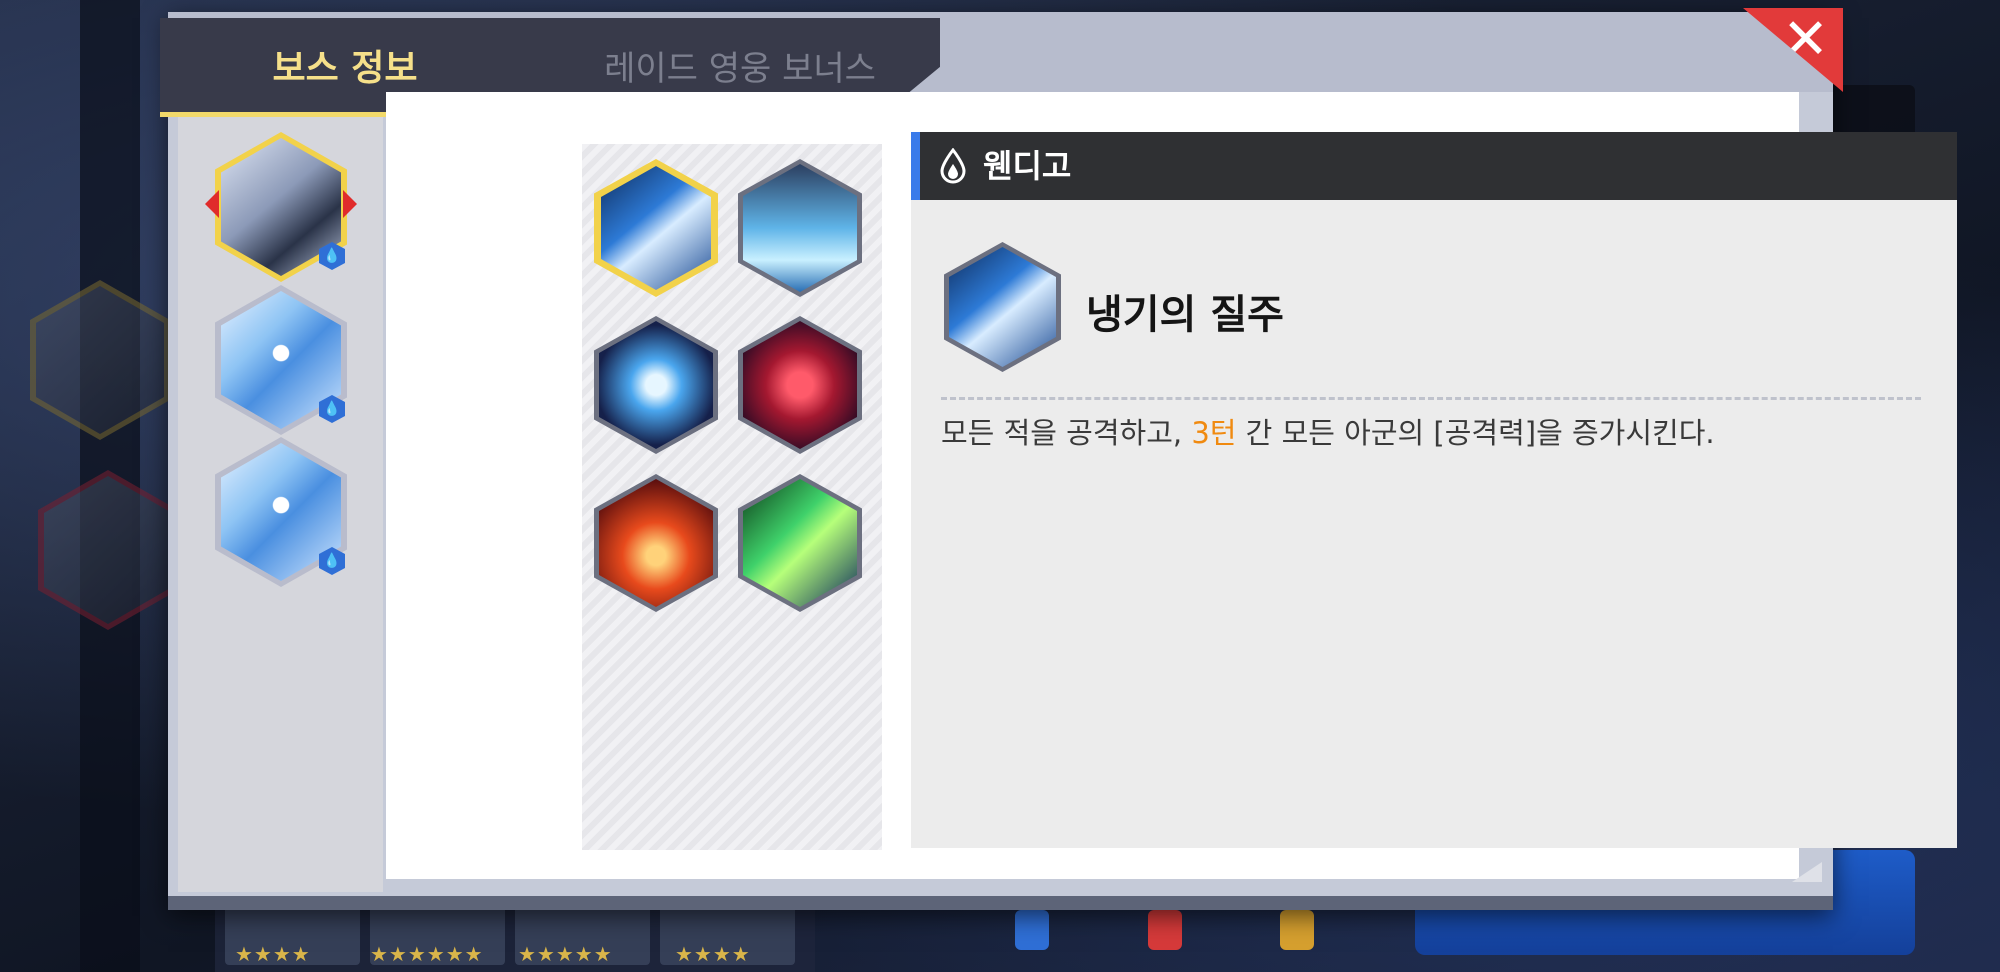 The height and width of the screenshot is (972, 2000). Describe the element at coordinates (1027, 166) in the screenshot. I see `boss-name: 웬디고` at that location.